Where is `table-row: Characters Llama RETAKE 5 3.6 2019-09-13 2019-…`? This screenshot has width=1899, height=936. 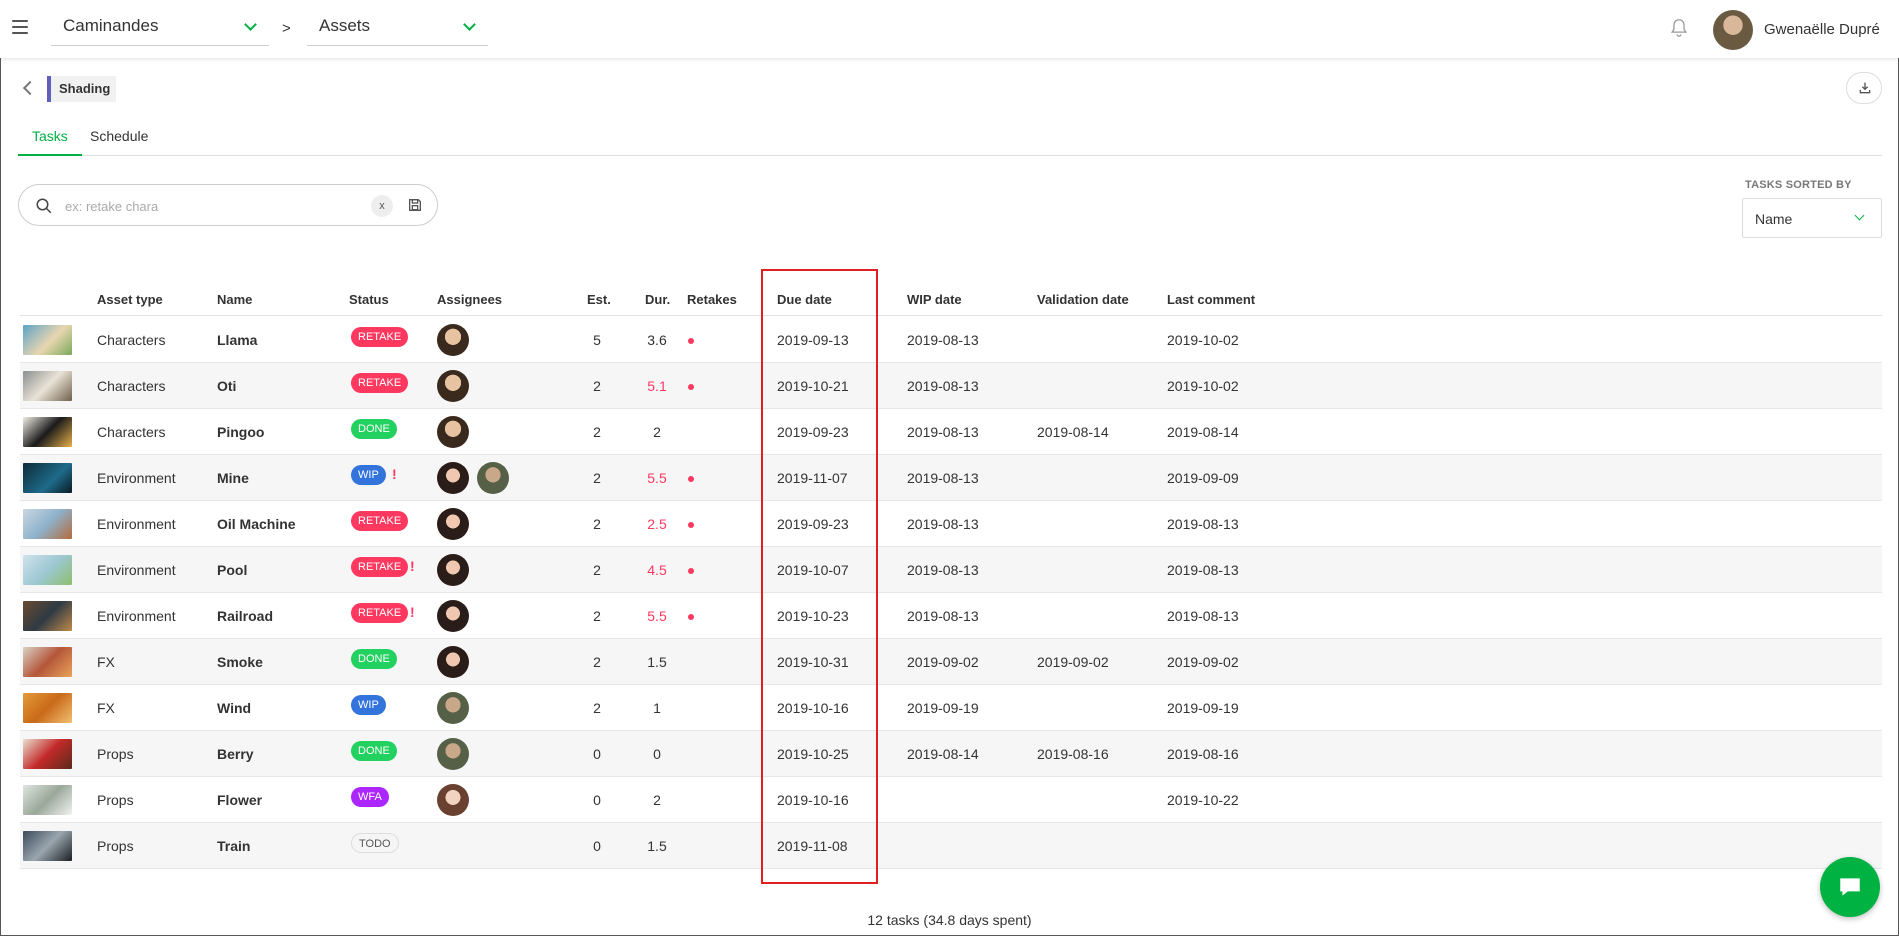
table-row: Characters Llama RETAKE 5 3.6 2019-09-13 2019-… is located at coordinates (951, 340).